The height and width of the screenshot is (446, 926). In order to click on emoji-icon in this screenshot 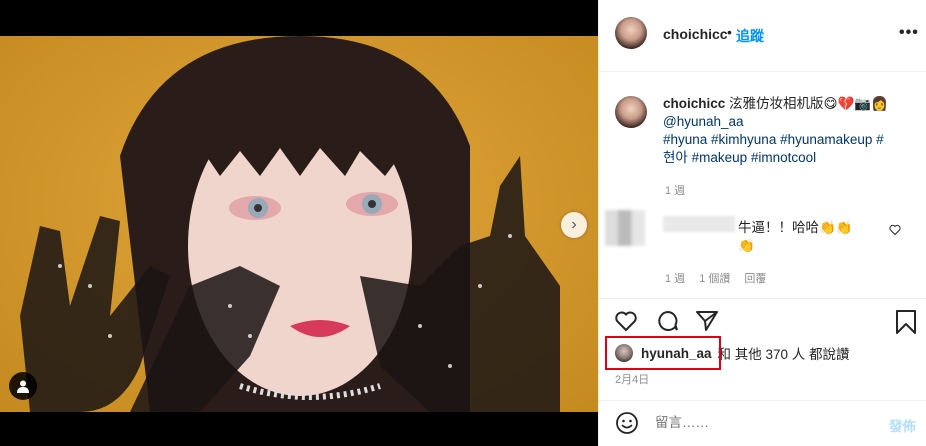, I will do `click(627, 423)`.